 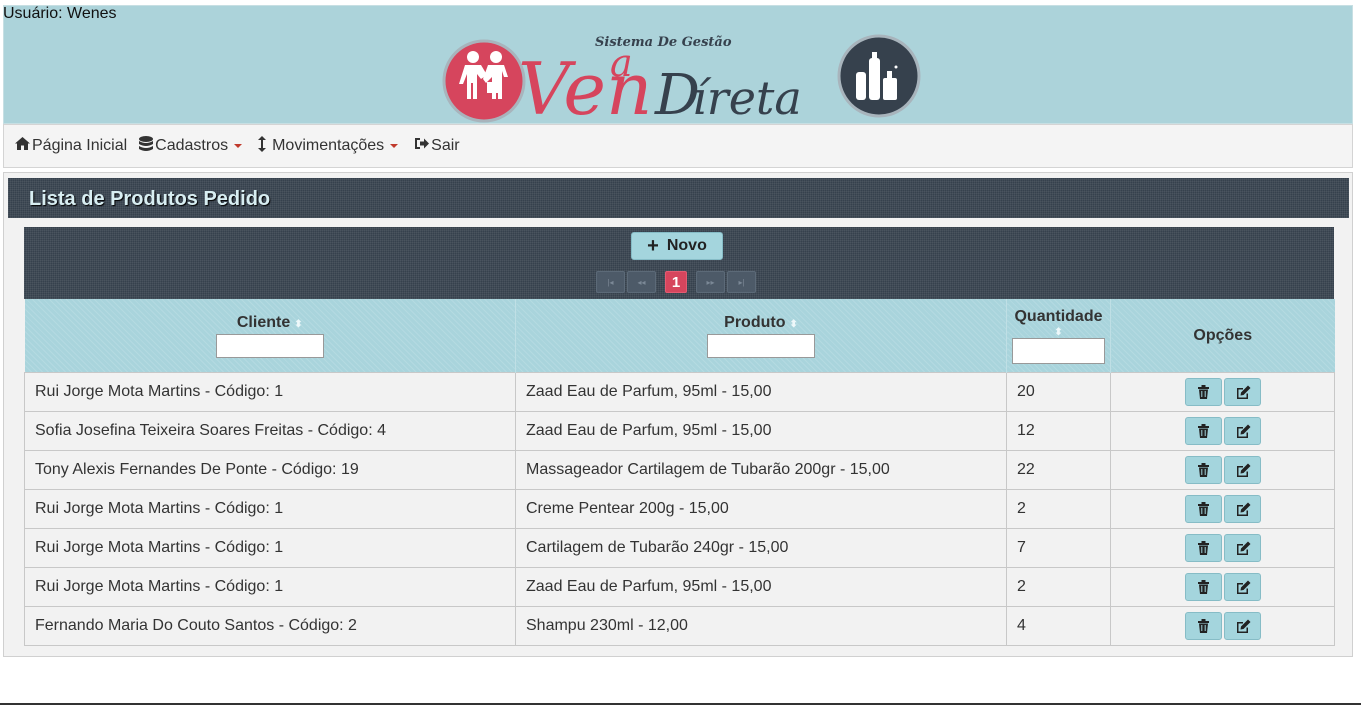 I want to click on cell-quantidade: 7, so click(x=1058, y=548).